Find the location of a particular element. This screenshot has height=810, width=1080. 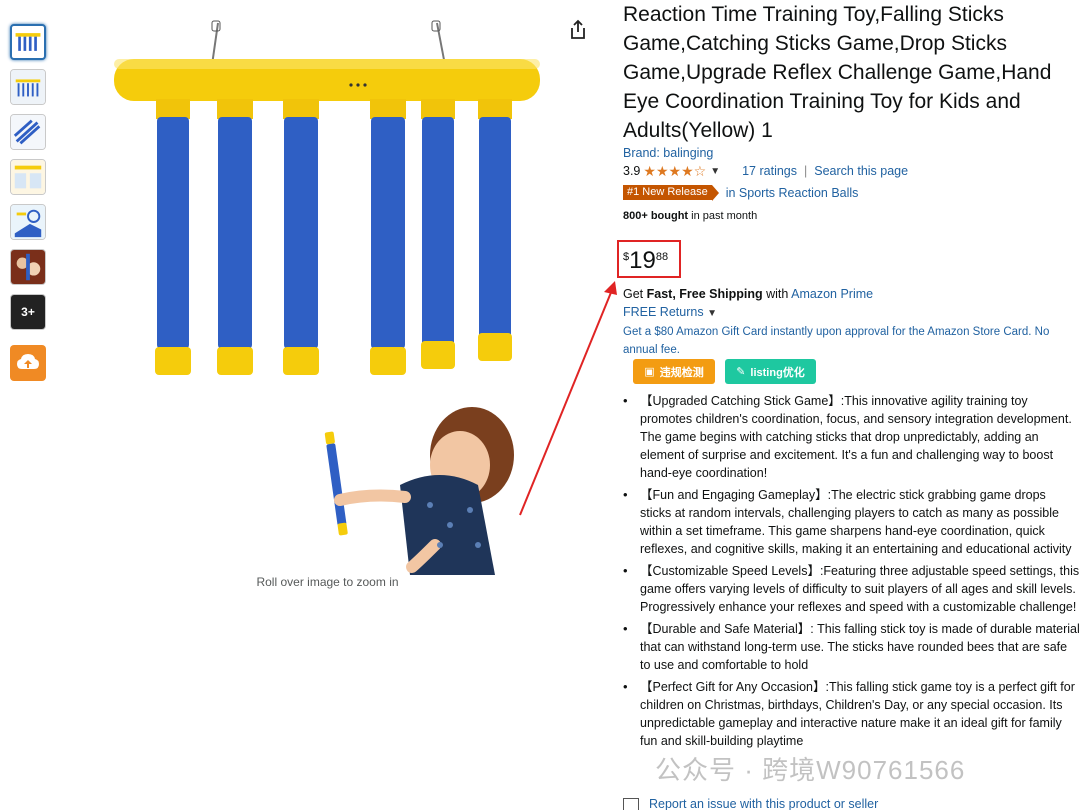

amazon-prime-link: Amazon Prime is located at coordinates (832, 294).